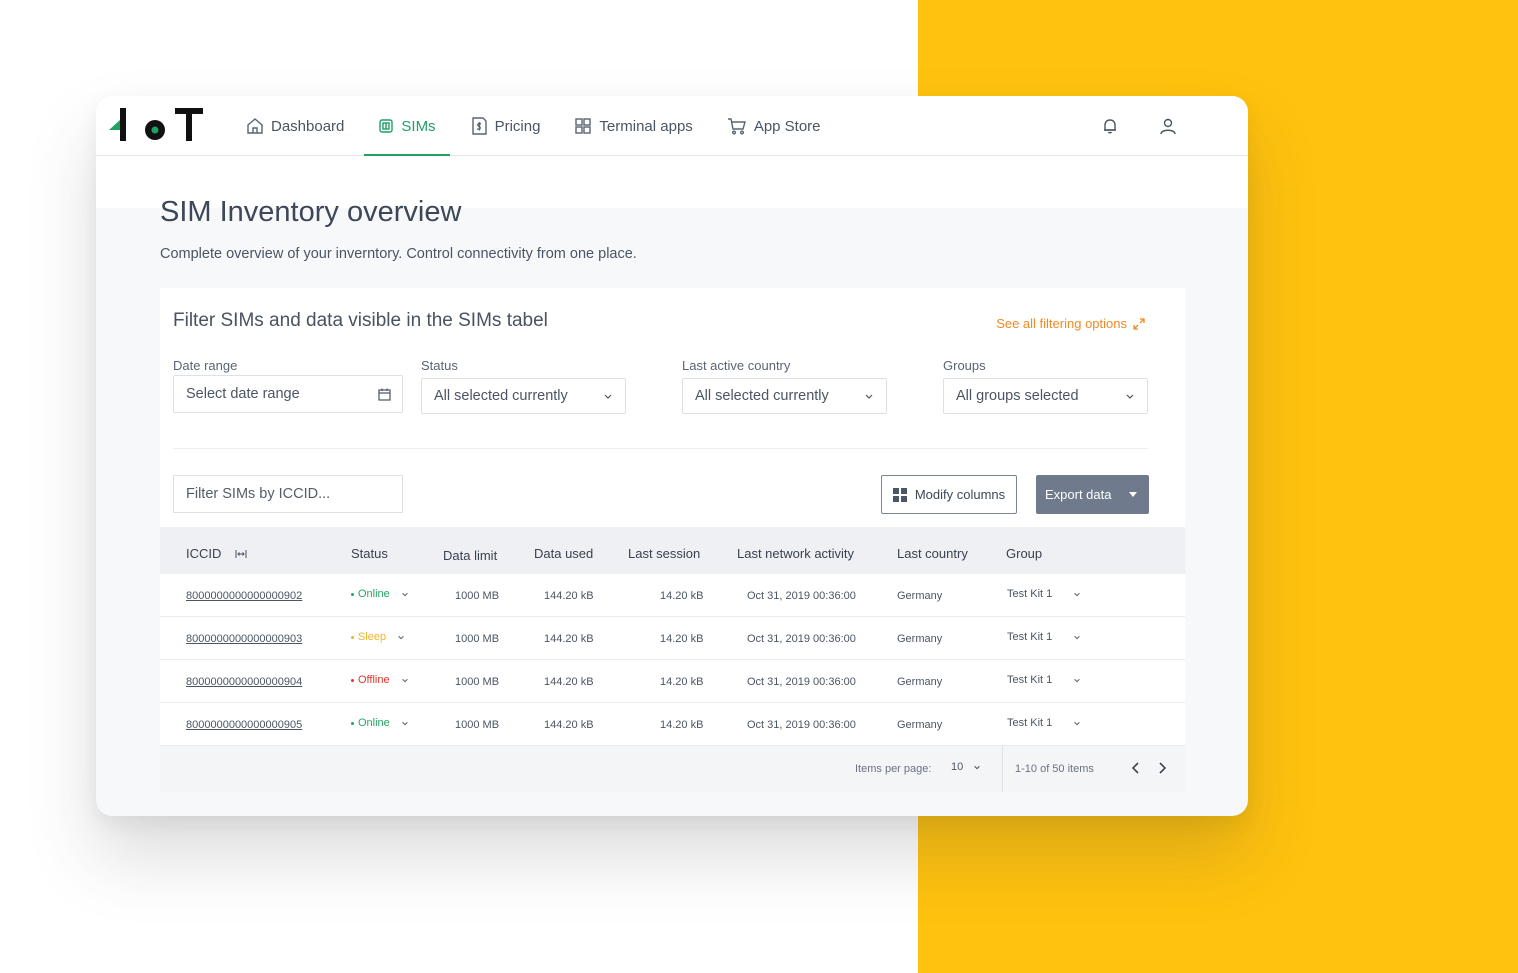 This screenshot has height=973, width=1518. I want to click on status-text: Sleep, so click(372, 637).